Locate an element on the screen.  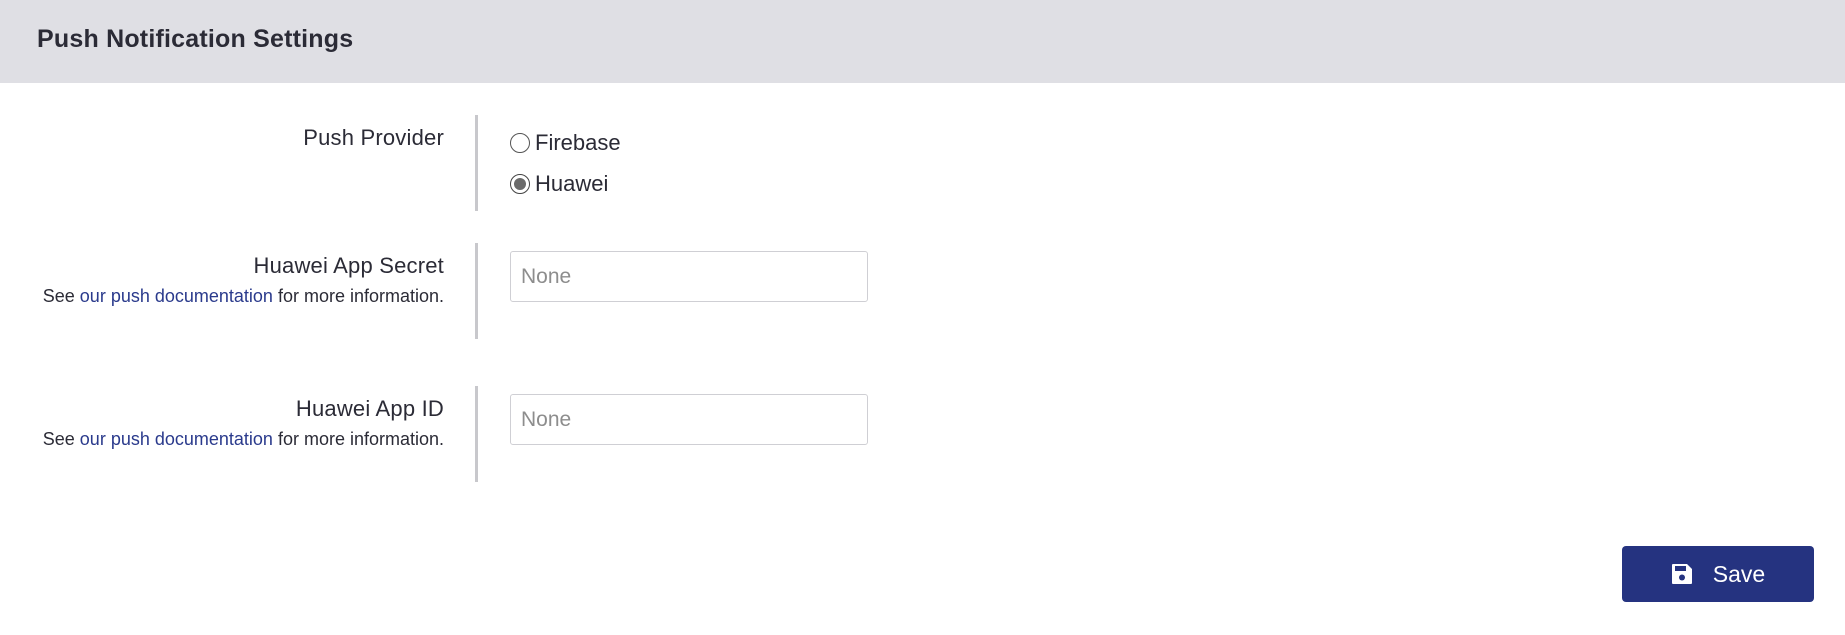
radio-huawei-label: Huawei is located at coordinates (572, 183).